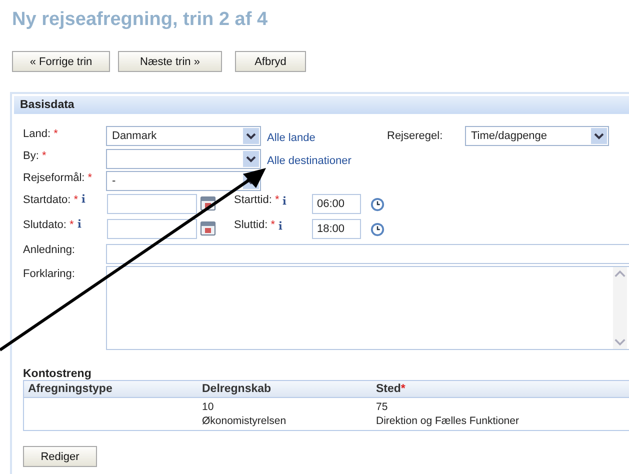 This screenshot has width=629, height=474. I want to click on page-title: Ny rejseafregning, trin 2 af 4, so click(140, 20).